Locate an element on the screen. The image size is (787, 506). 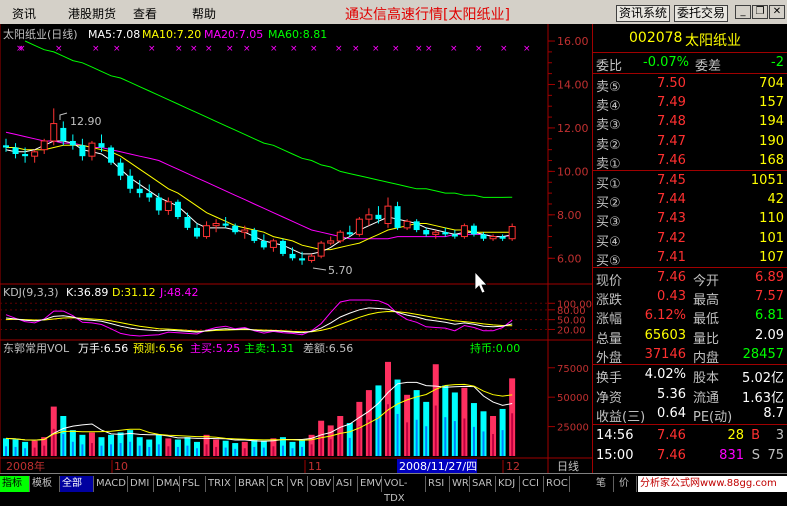
menu-news: 资讯 is located at coordinates (24, 13).